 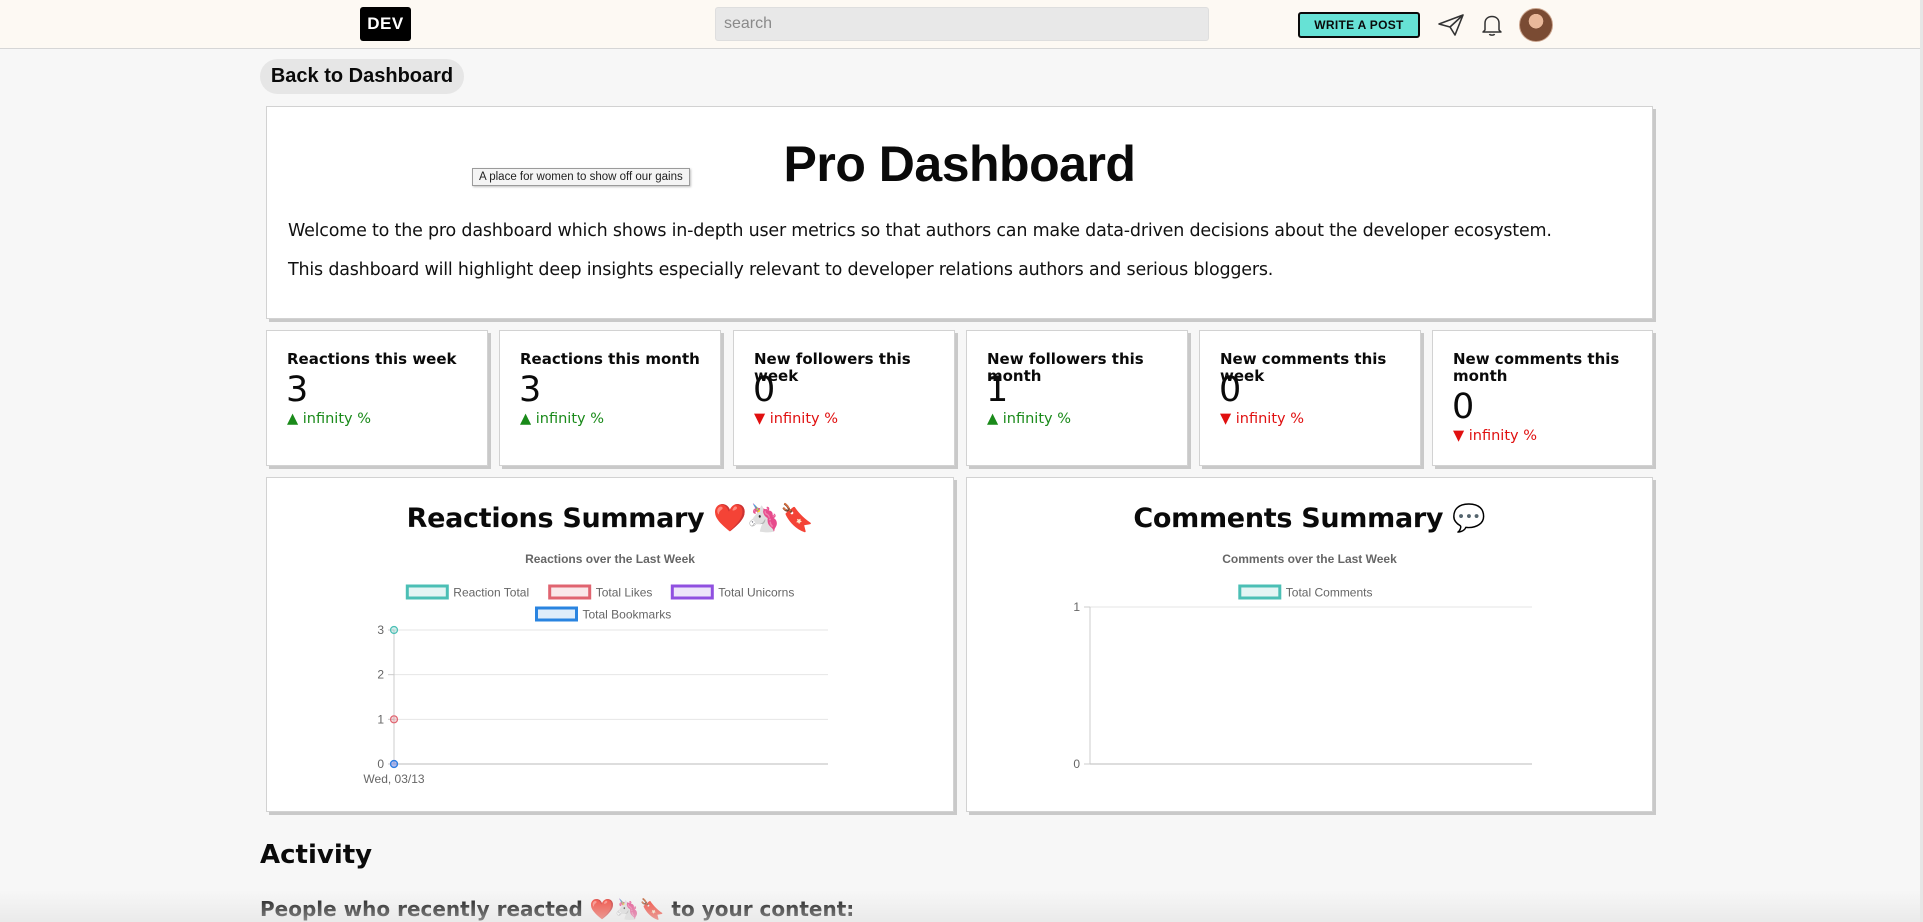 I want to click on write-post-button: WRITE A POST, so click(x=1359, y=25).